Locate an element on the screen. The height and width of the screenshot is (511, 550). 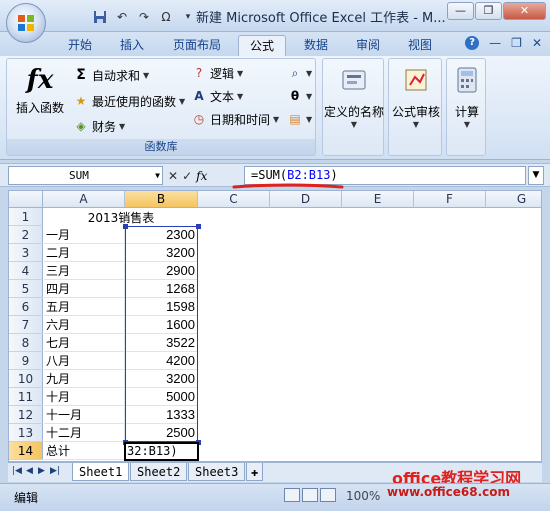
normal-view-icon is located at coordinates (292, 495).